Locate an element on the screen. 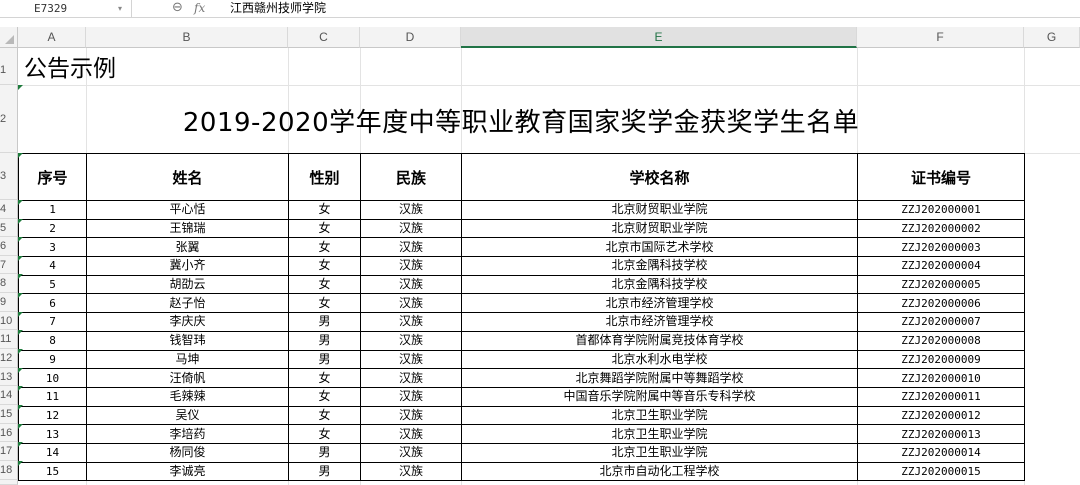 The image size is (1080, 485). cell-certificate: ZZJ202000012 is located at coordinates (941, 415).